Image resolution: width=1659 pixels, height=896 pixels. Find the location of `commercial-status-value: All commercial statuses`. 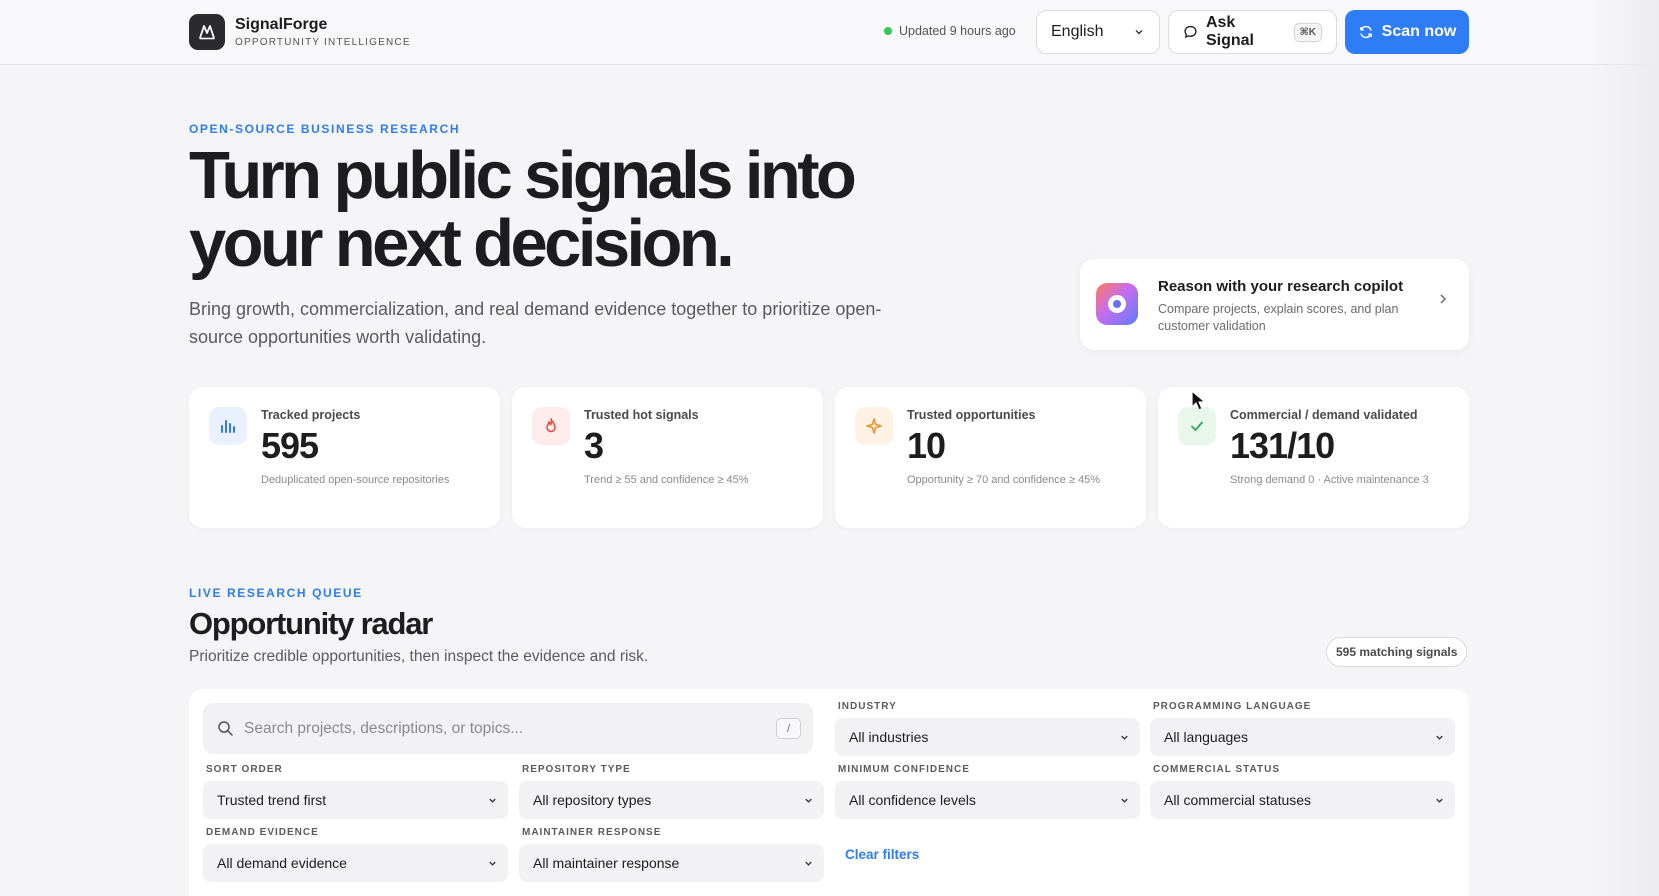

commercial-status-value: All commercial statuses is located at coordinates (1238, 800).